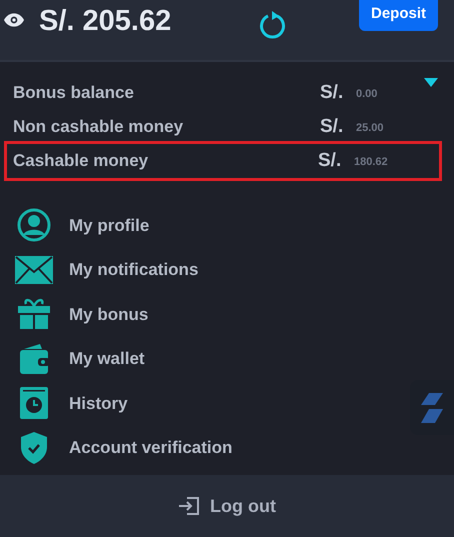 The width and height of the screenshot is (454, 537). What do you see at coordinates (82, 225) in the screenshot?
I see `menu-item: My profile` at bounding box center [82, 225].